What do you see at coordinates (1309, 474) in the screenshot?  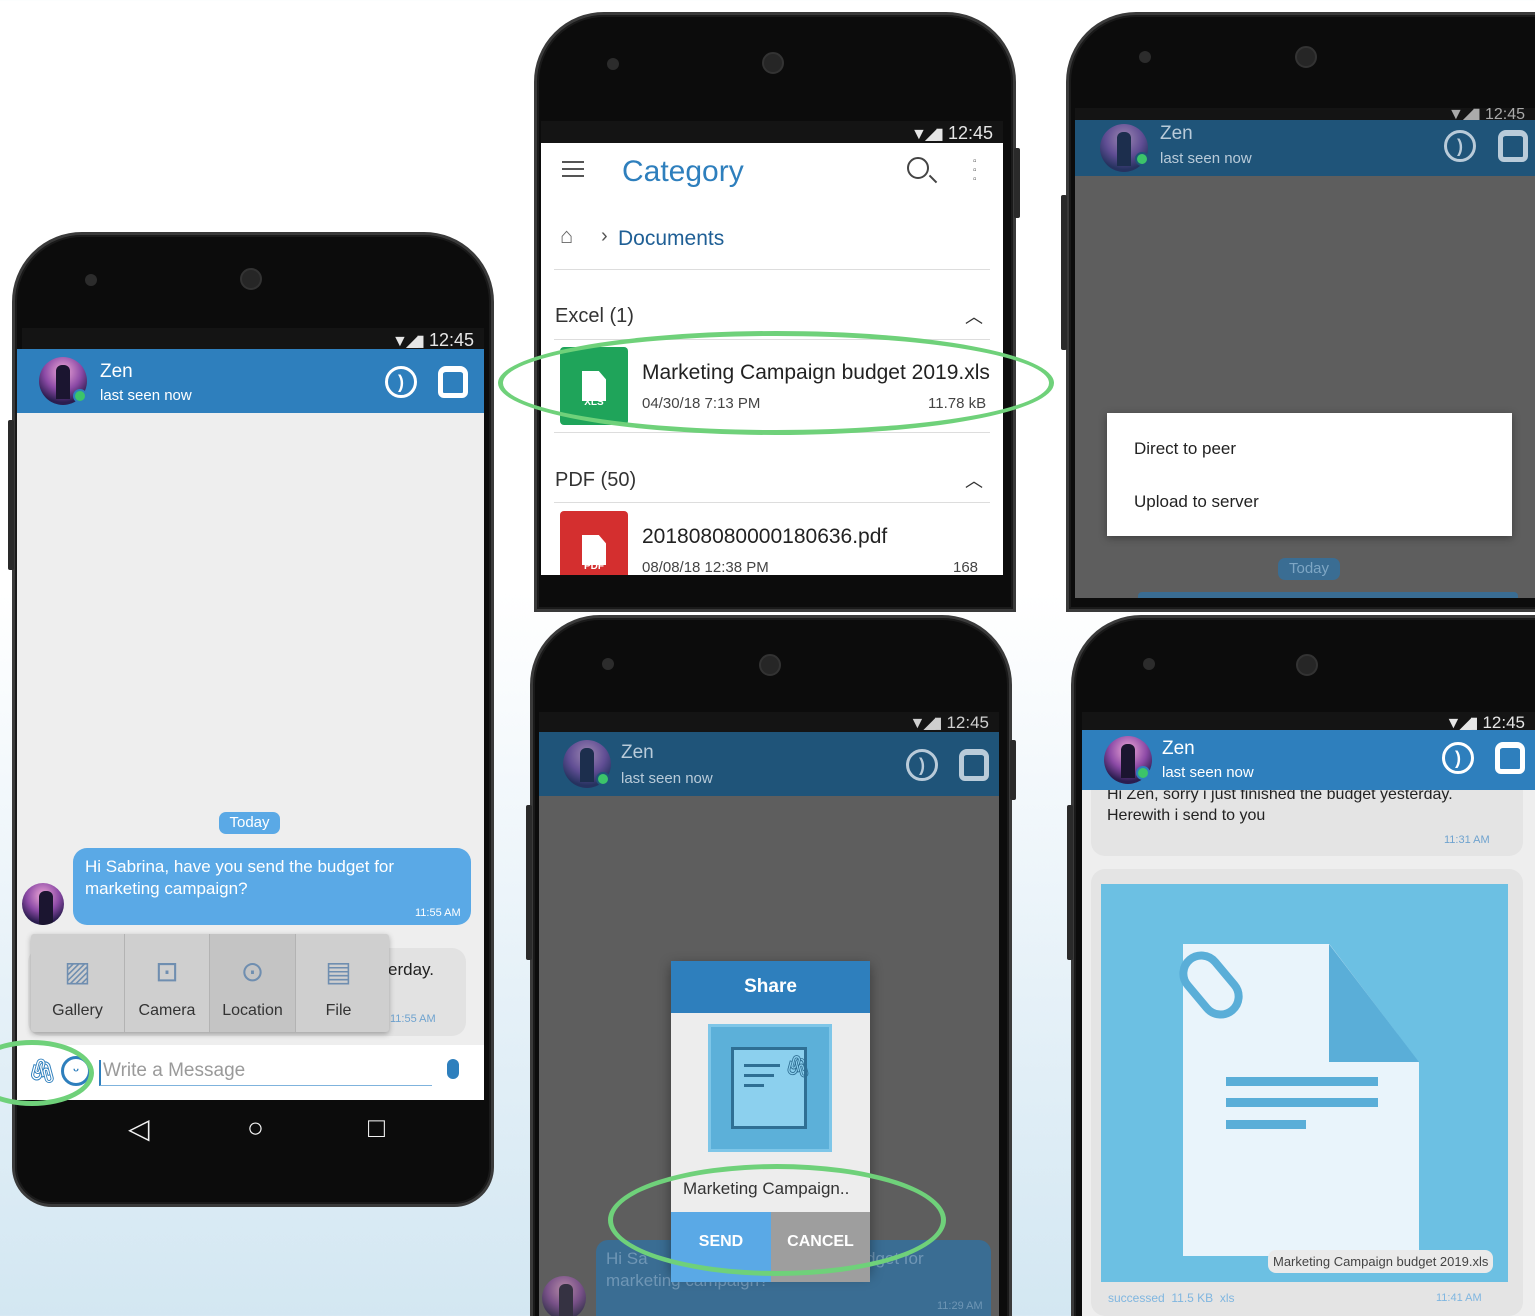 I see `send-option-menu: Direct to peer Upload to server` at bounding box center [1309, 474].